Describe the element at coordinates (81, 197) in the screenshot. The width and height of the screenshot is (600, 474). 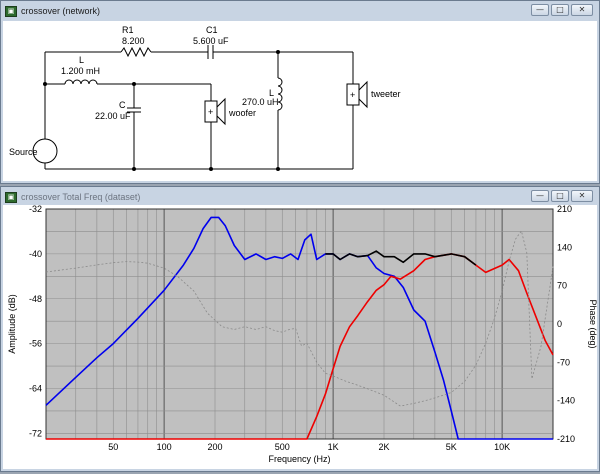
I see `freq-window-title: crossover Total Freq (dataset)` at that location.